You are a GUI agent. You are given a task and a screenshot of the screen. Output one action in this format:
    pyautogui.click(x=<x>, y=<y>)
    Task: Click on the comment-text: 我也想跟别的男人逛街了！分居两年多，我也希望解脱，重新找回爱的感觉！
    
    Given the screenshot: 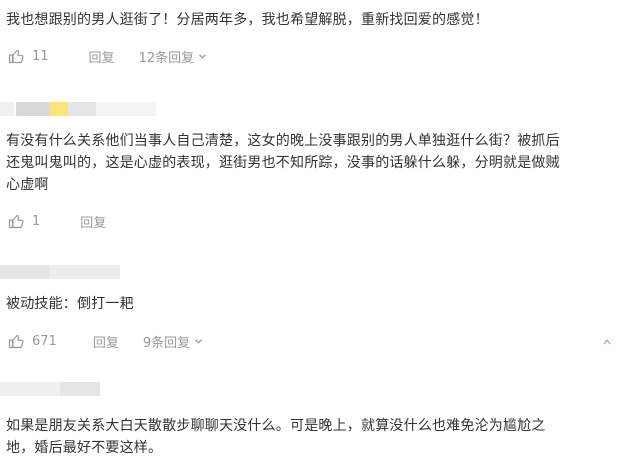 What is the action you would take?
    pyautogui.click(x=247, y=20)
    